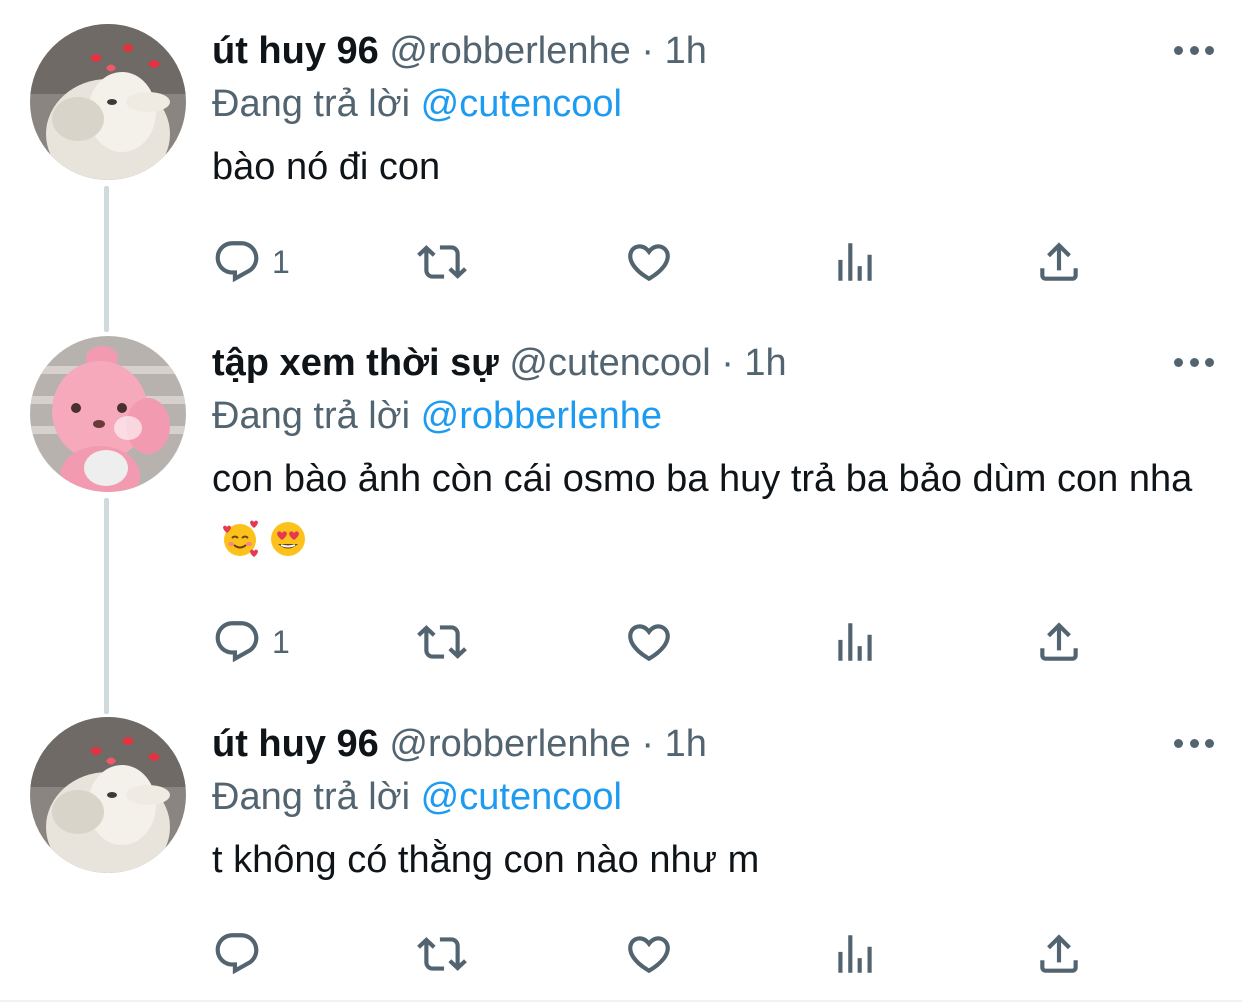  I want to click on tweet-text: t không có thằng con nào như m, so click(486, 860).